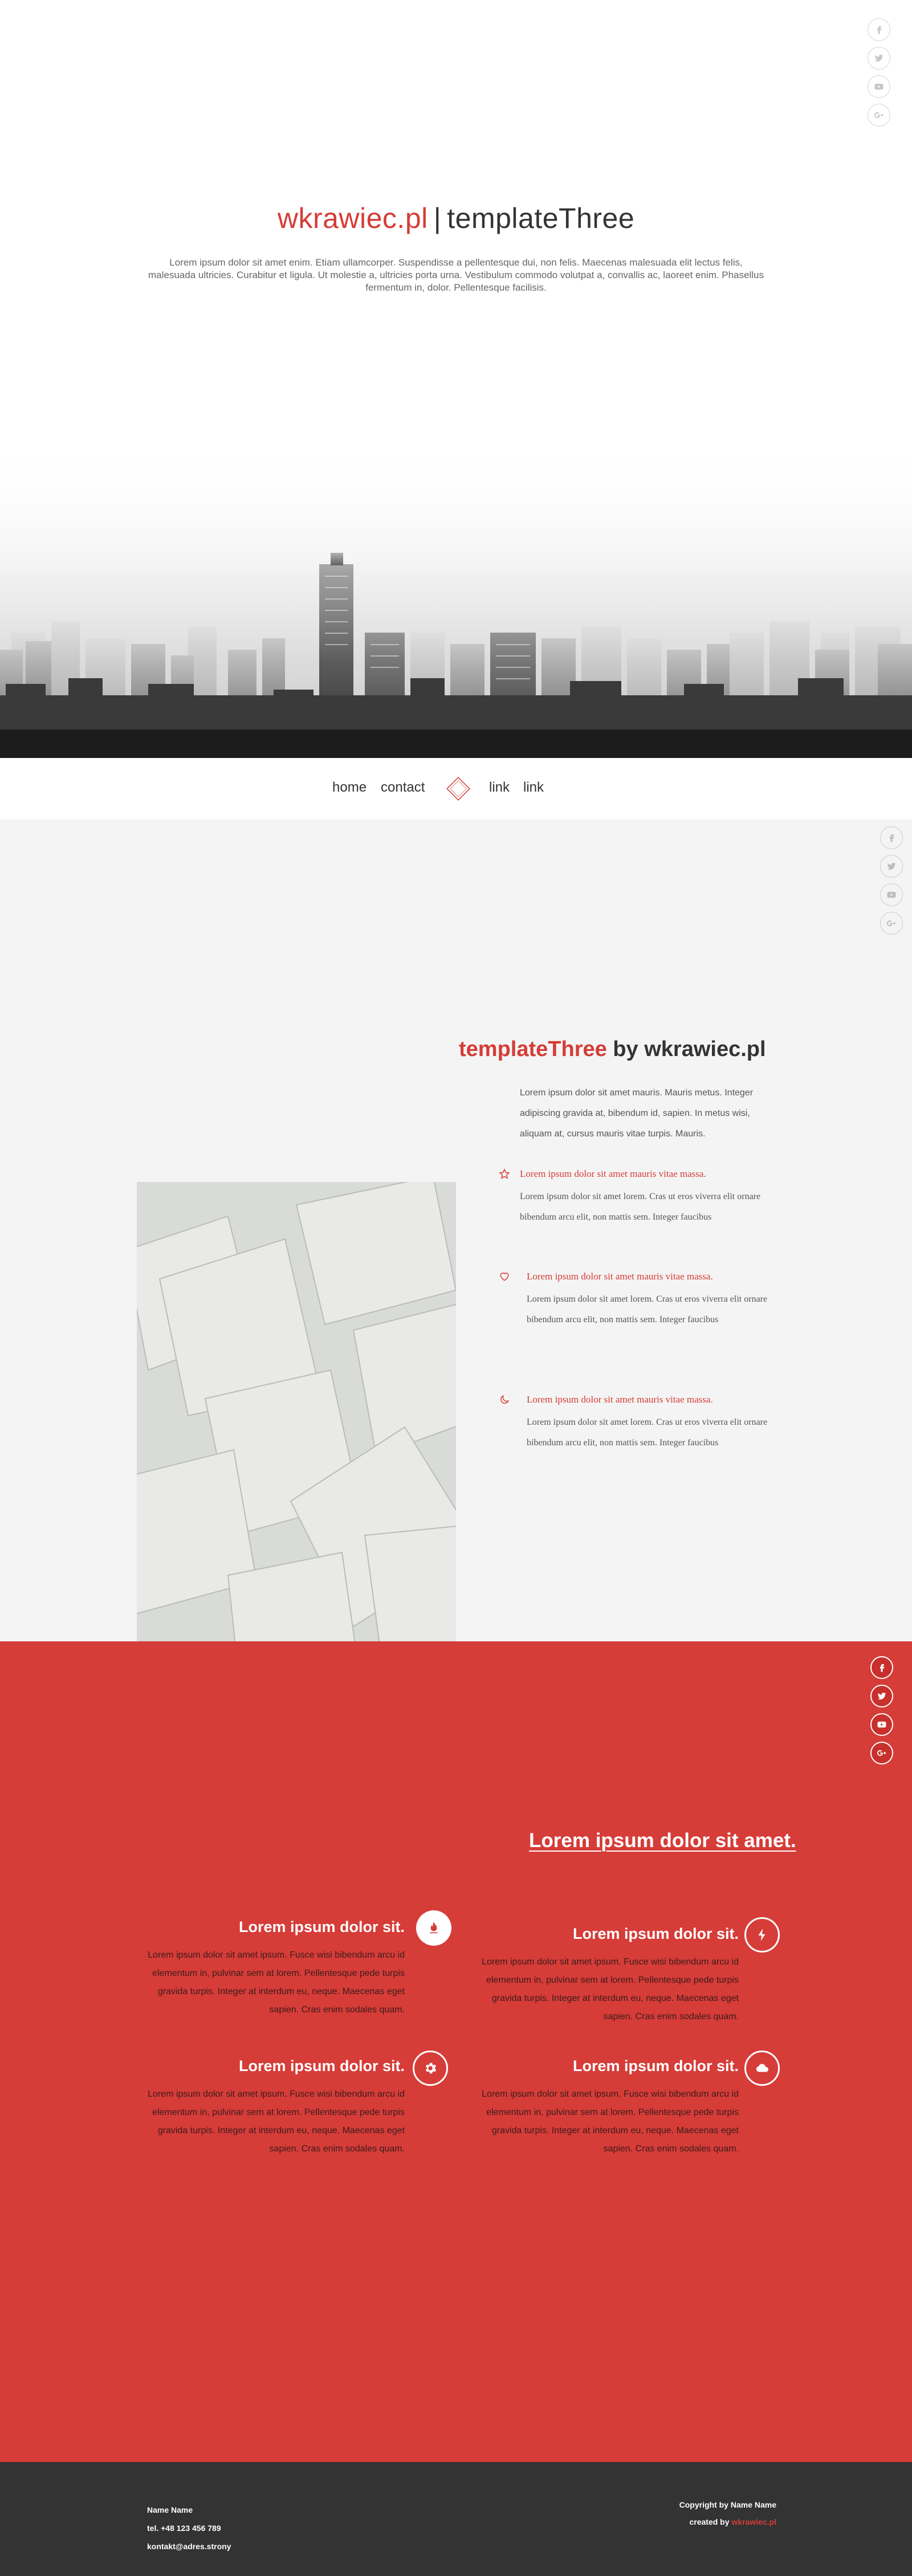 The width and height of the screenshot is (912, 2576). What do you see at coordinates (881, 1710) in the screenshot?
I see `services-social-links` at bounding box center [881, 1710].